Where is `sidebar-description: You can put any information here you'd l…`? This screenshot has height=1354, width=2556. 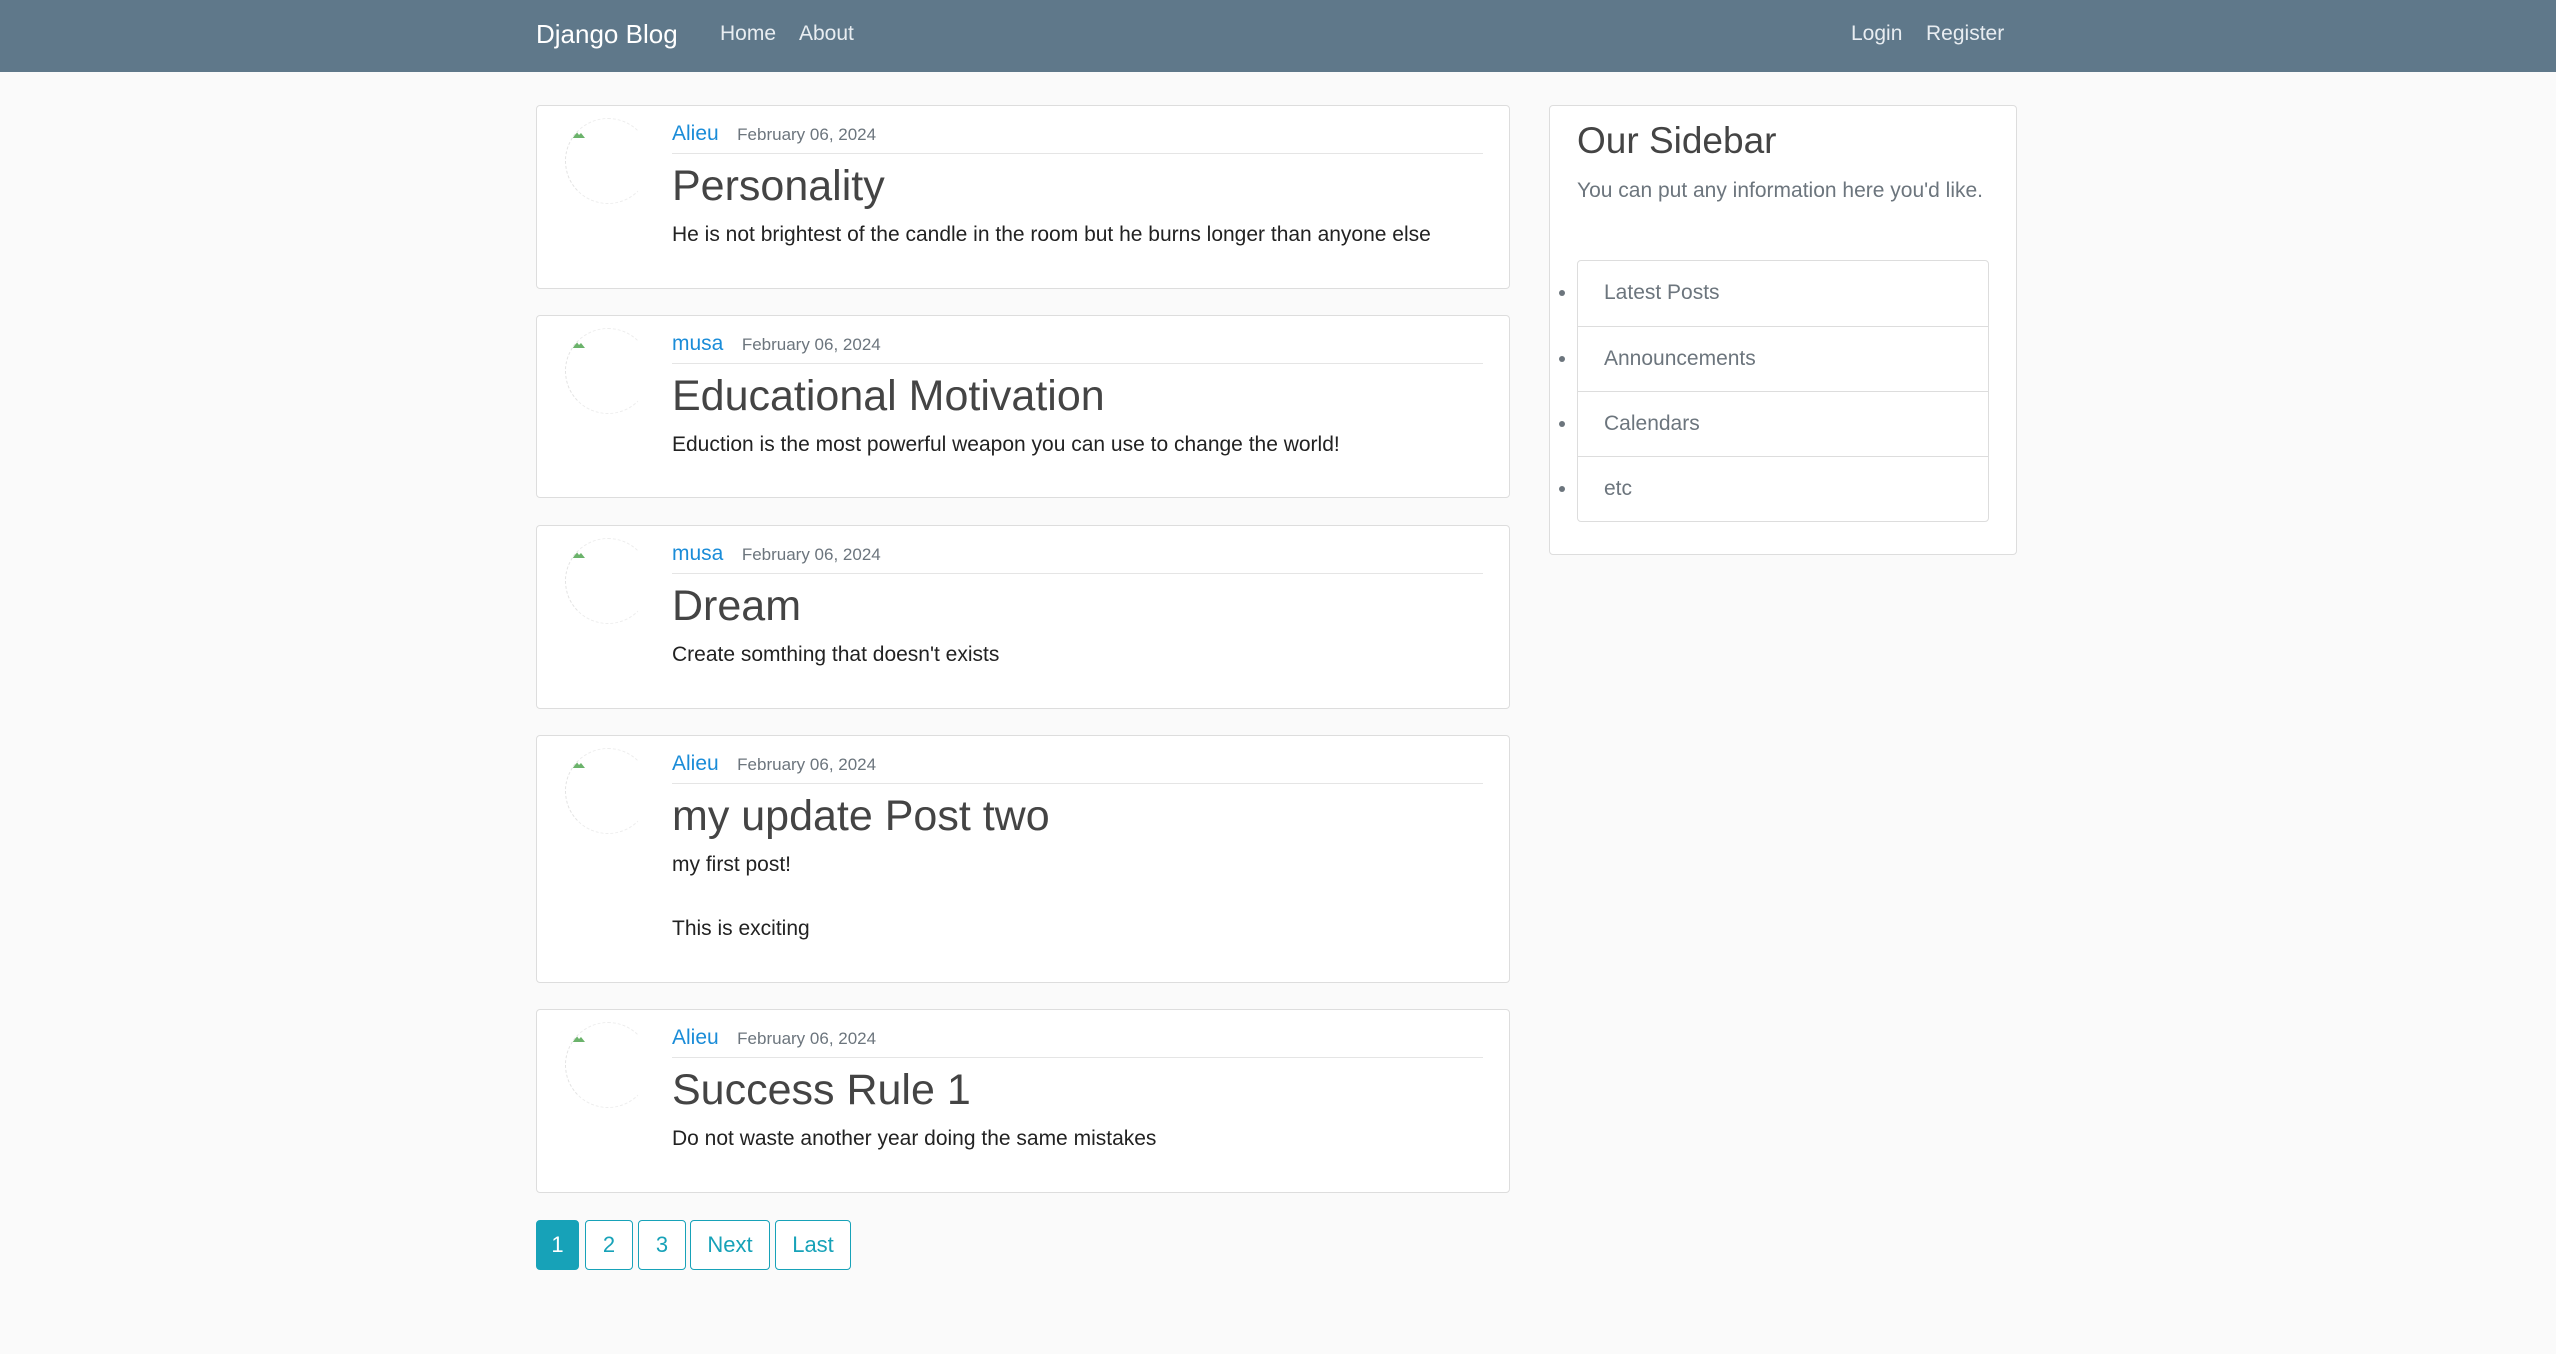
sidebar-description: You can put any information here you'd l… is located at coordinates (1780, 190).